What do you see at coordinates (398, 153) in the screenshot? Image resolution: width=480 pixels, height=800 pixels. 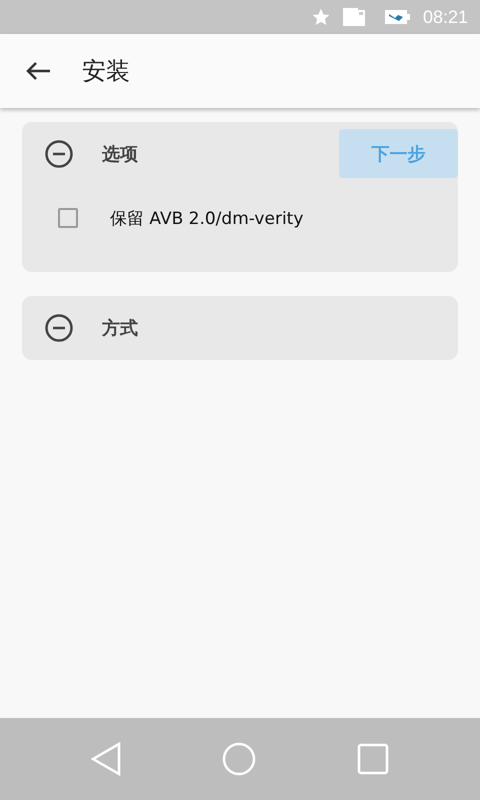 I see `next-button: 下一步` at bounding box center [398, 153].